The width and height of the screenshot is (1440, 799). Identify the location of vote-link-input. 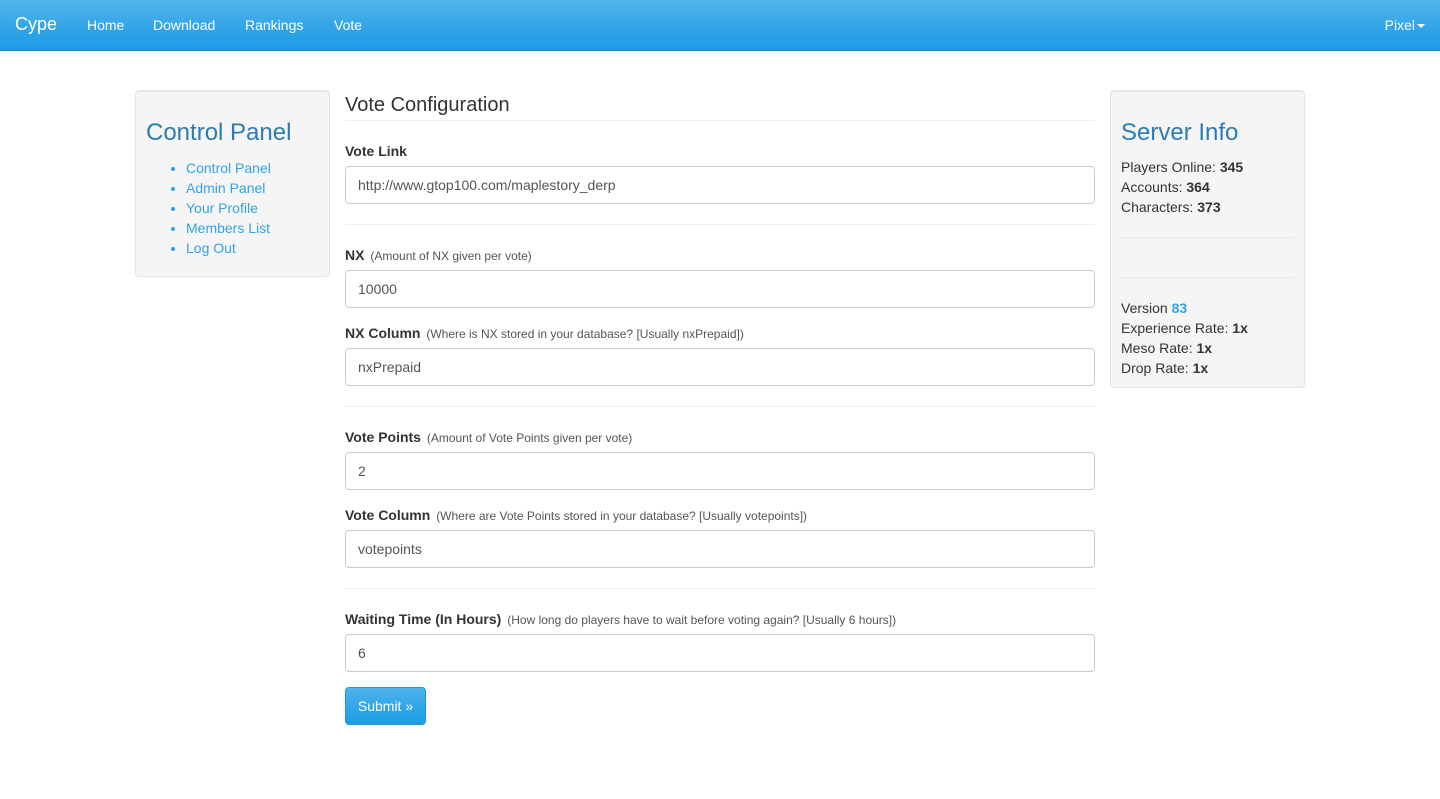
(720, 185).